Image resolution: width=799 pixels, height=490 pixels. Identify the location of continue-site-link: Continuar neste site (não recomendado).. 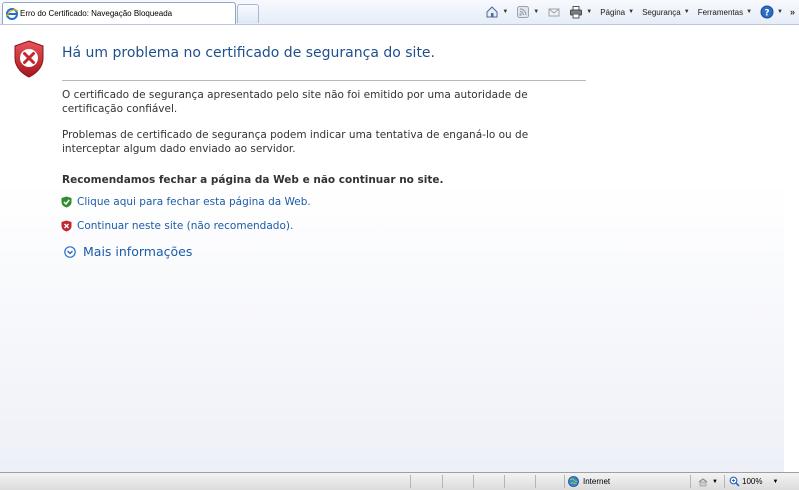
(177, 226).